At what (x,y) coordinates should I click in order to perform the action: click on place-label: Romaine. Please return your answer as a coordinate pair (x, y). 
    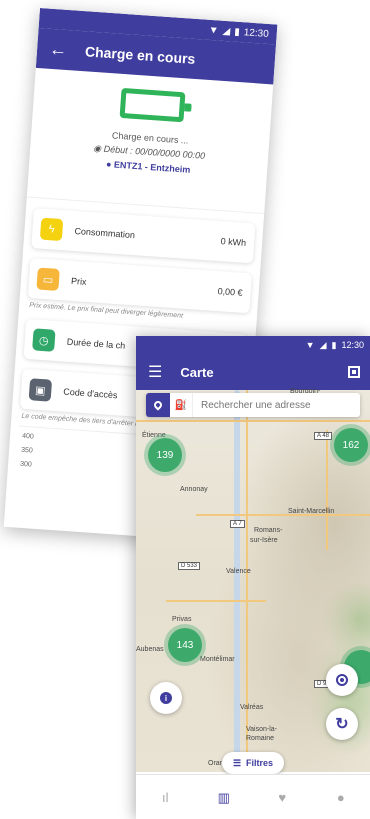
    Looking at the image, I should click on (260, 738).